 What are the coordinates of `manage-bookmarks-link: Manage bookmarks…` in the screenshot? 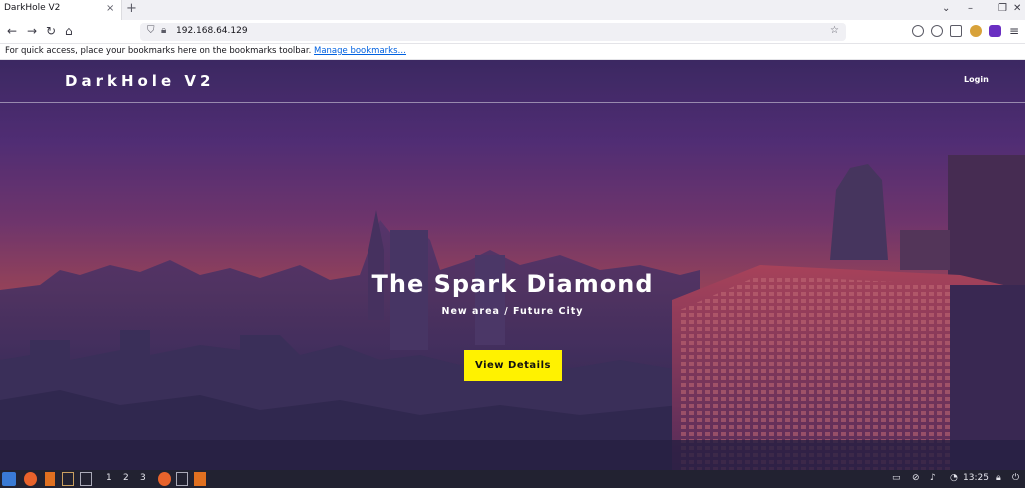 It's located at (360, 51).